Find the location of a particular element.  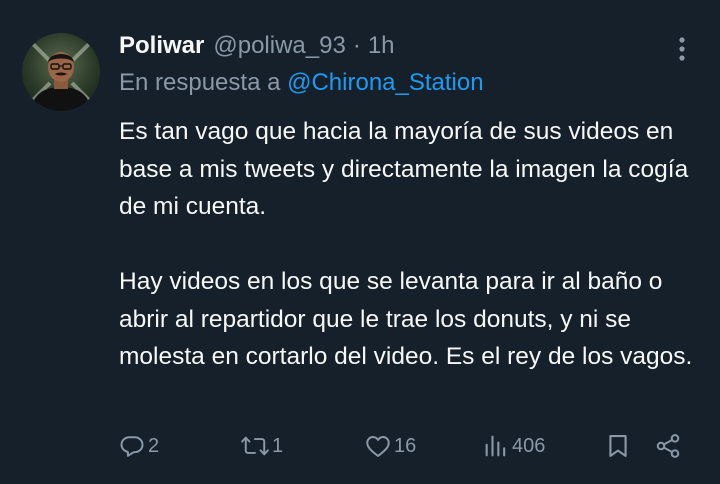

more-vertical-icon is located at coordinates (682, 49).